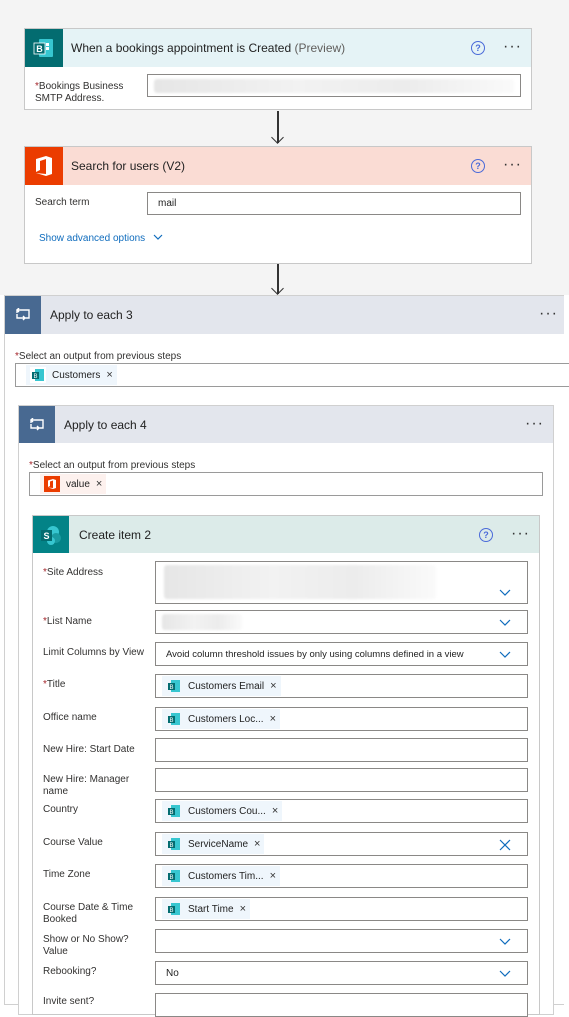 The image size is (569, 1017). Describe the element at coordinates (51, 534) in the screenshot. I see `sharepoint-icon: S` at that location.